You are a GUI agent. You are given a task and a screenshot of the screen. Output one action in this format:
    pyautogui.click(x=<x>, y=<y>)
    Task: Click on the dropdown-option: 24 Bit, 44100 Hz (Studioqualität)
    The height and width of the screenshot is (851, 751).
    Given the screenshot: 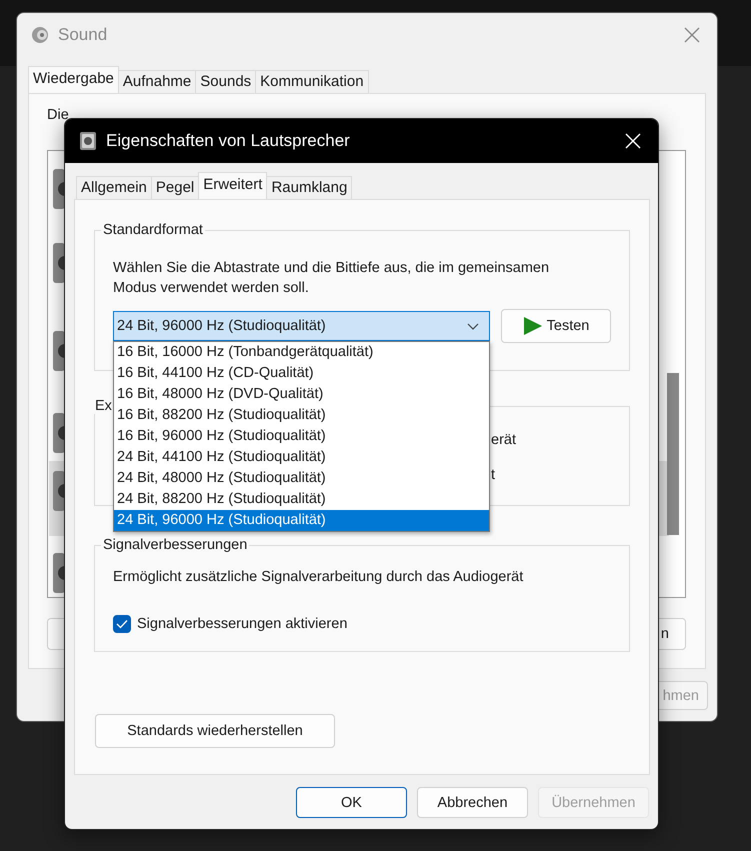 What is the action you would take?
    pyautogui.click(x=301, y=457)
    